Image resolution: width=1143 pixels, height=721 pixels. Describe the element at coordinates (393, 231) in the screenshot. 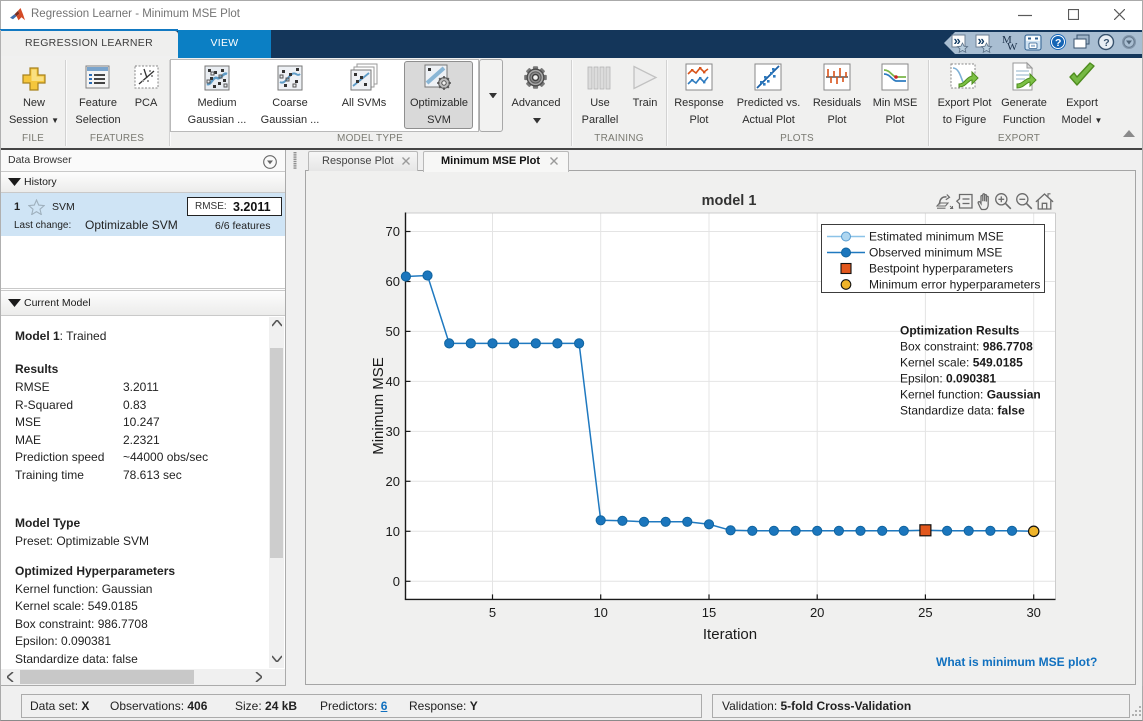

I see `svg-text: 70` at that location.